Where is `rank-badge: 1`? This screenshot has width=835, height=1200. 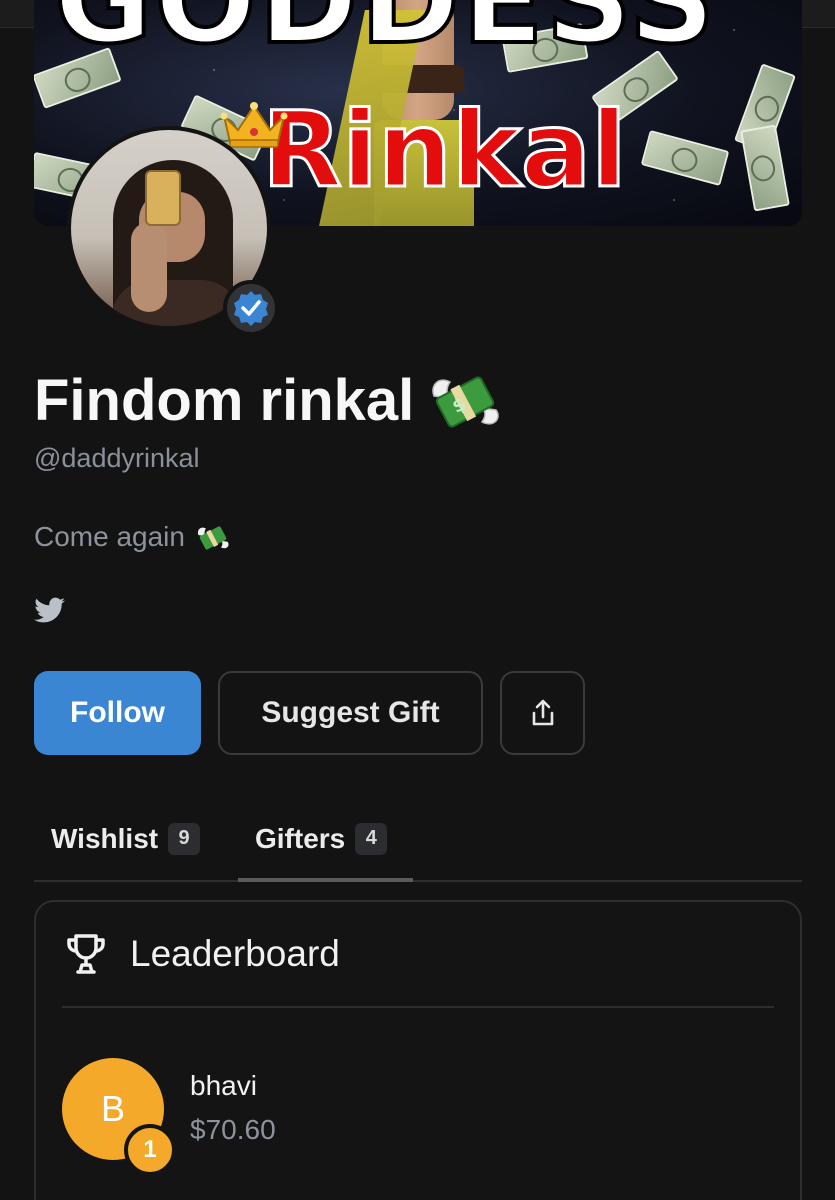
rank-badge: 1 is located at coordinates (150, 1150).